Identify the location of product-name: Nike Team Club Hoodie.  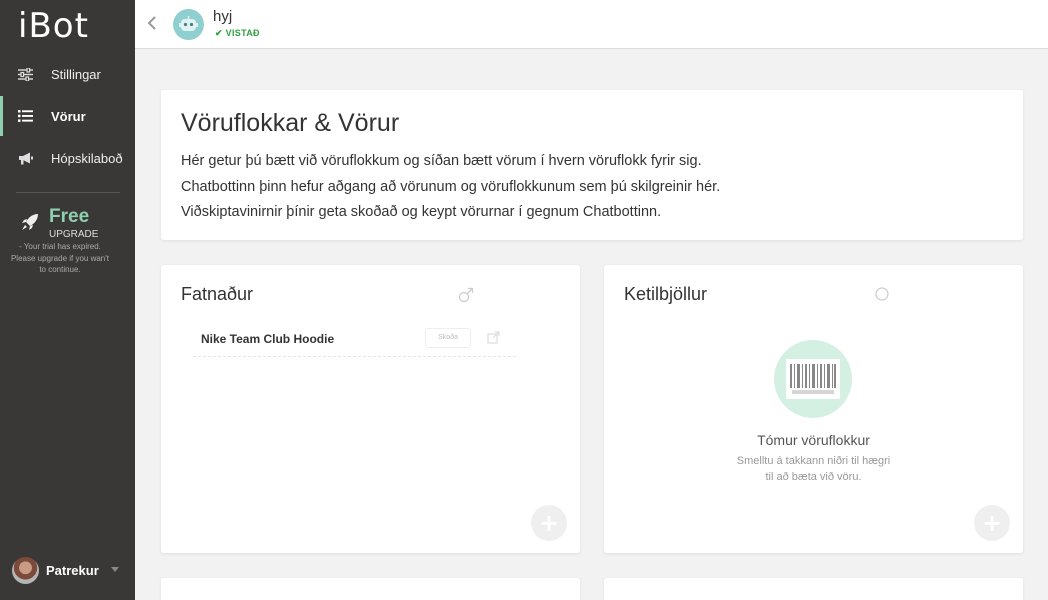
(268, 339).